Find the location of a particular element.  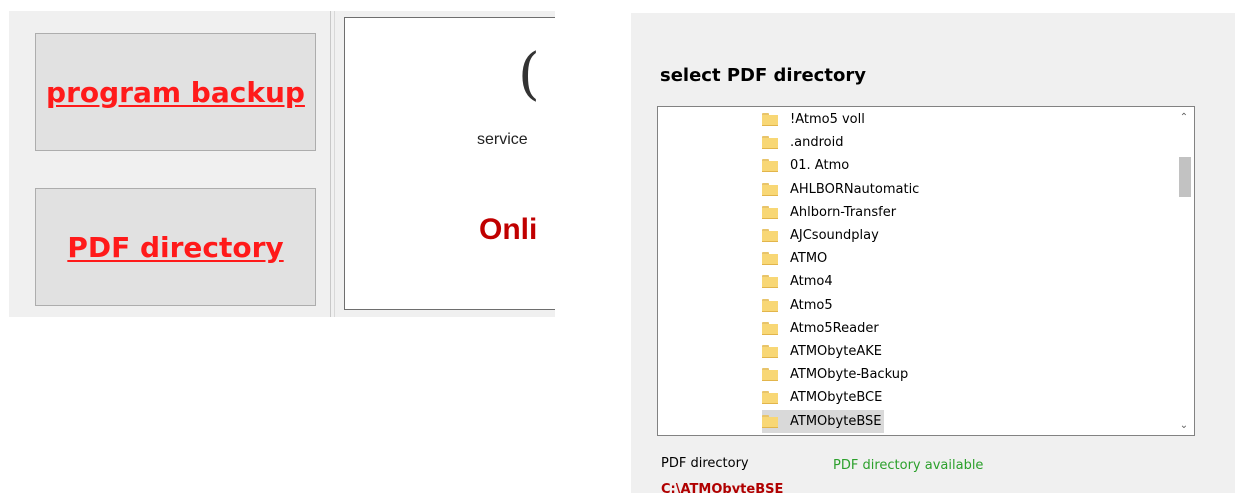

folder-item: AHLBORNautomatic is located at coordinates (842, 189).